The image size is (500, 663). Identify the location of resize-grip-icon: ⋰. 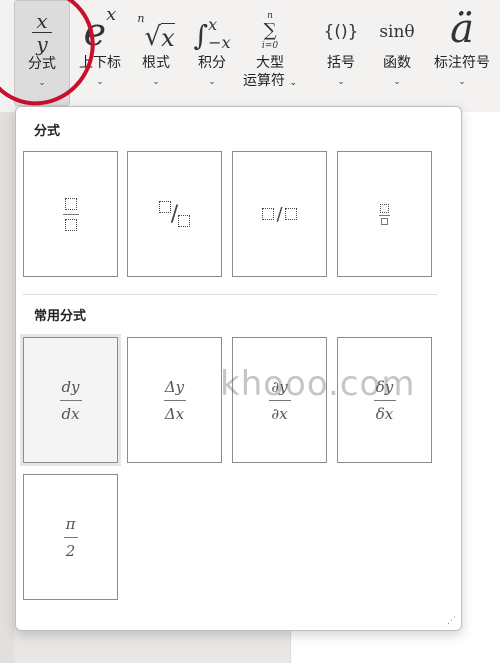
(451, 621).